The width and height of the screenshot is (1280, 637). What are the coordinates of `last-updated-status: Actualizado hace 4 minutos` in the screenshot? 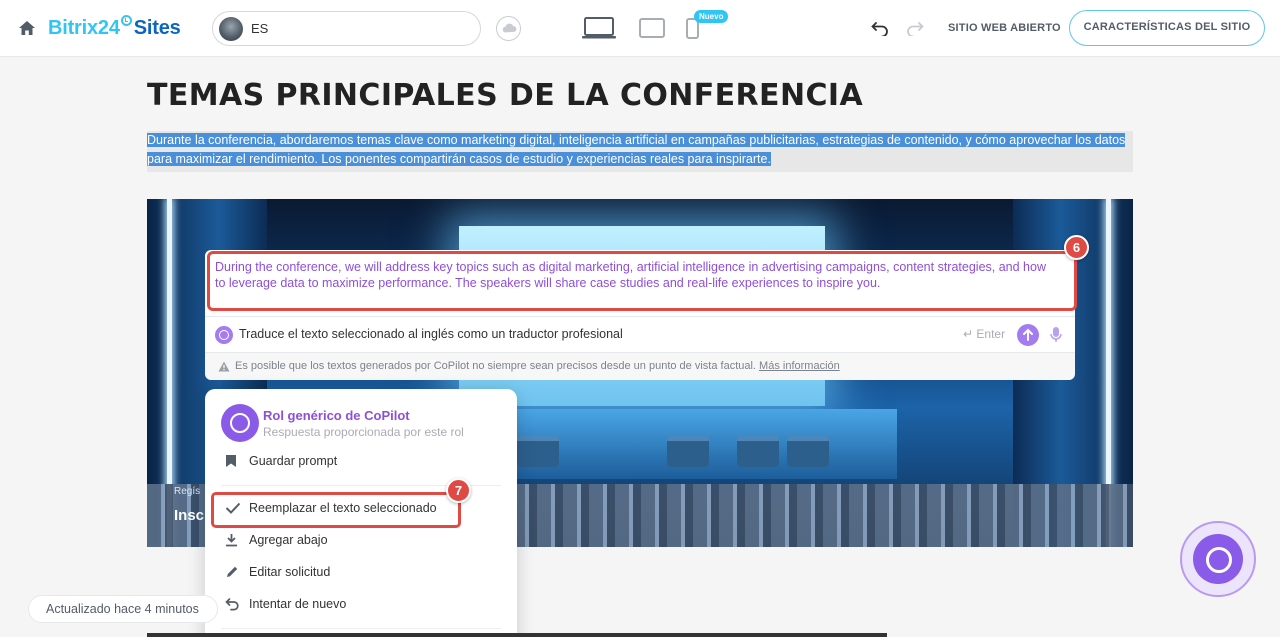 It's located at (123, 609).